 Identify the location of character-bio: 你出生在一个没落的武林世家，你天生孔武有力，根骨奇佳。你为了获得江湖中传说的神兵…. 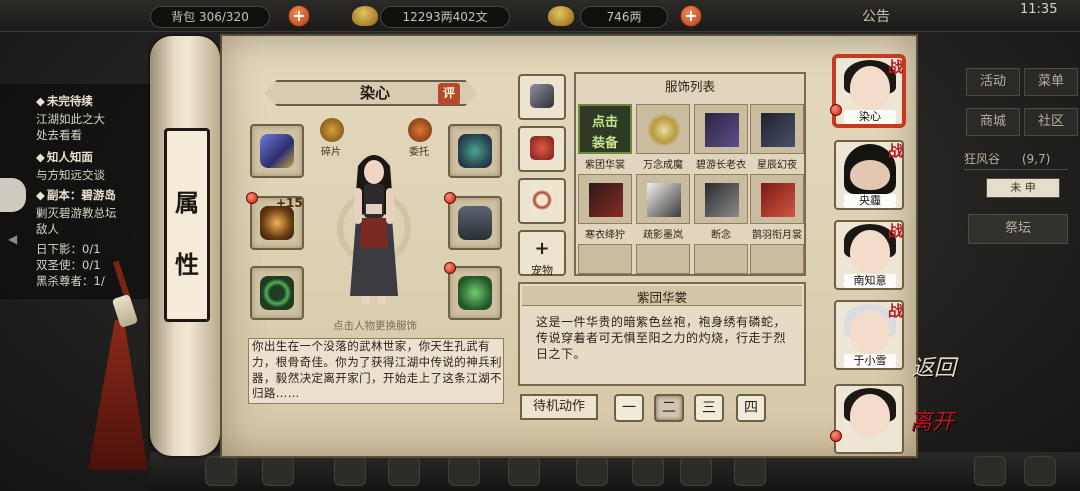
(377, 370).